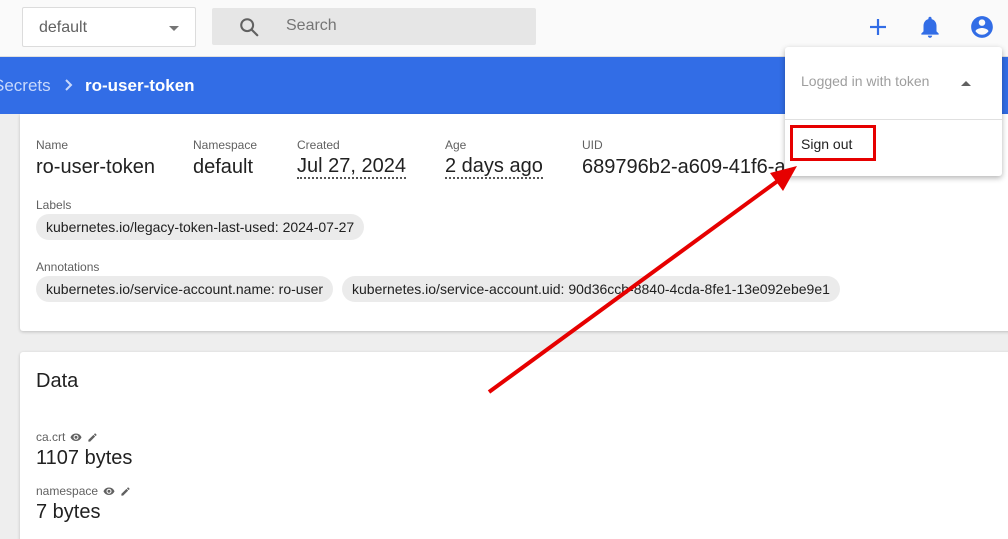  What do you see at coordinates (25, 86) in the screenshot?
I see `breadcrumb-secrets-link: Secrets` at bounding box center [25, 86].